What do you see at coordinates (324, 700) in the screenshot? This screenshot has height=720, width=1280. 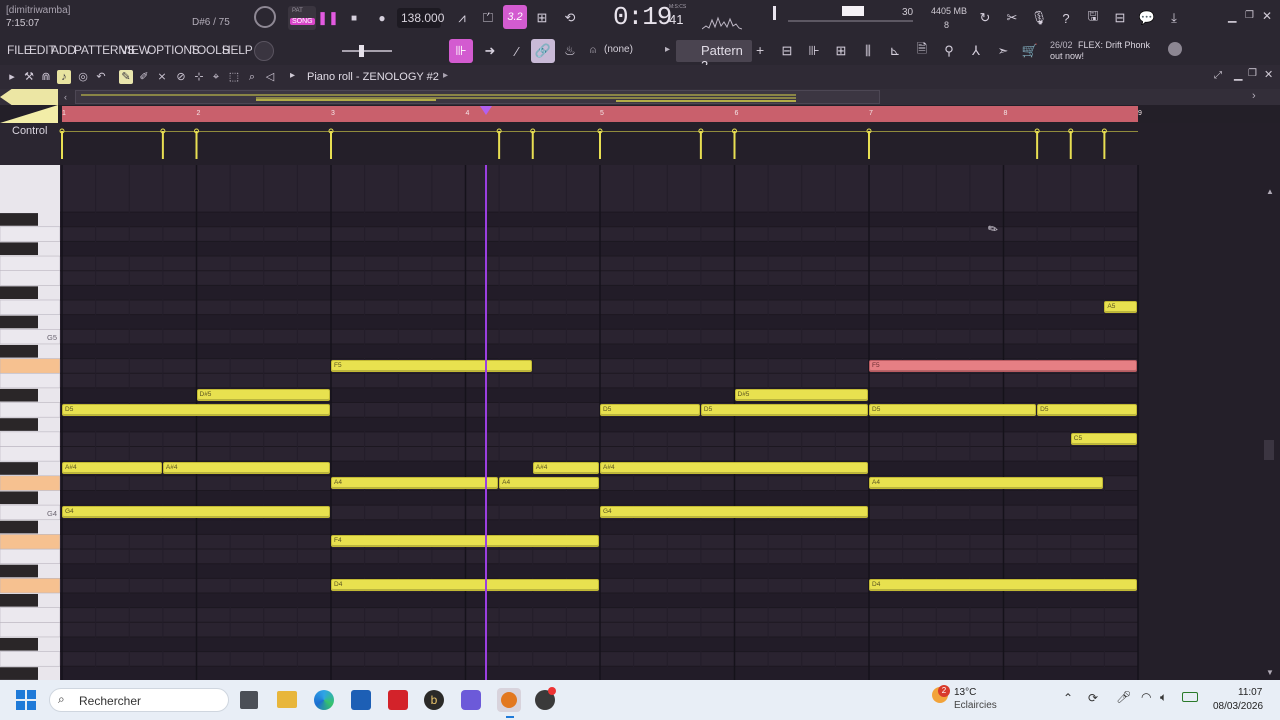 I see `edge-icon` at bounding box center [324, 700].